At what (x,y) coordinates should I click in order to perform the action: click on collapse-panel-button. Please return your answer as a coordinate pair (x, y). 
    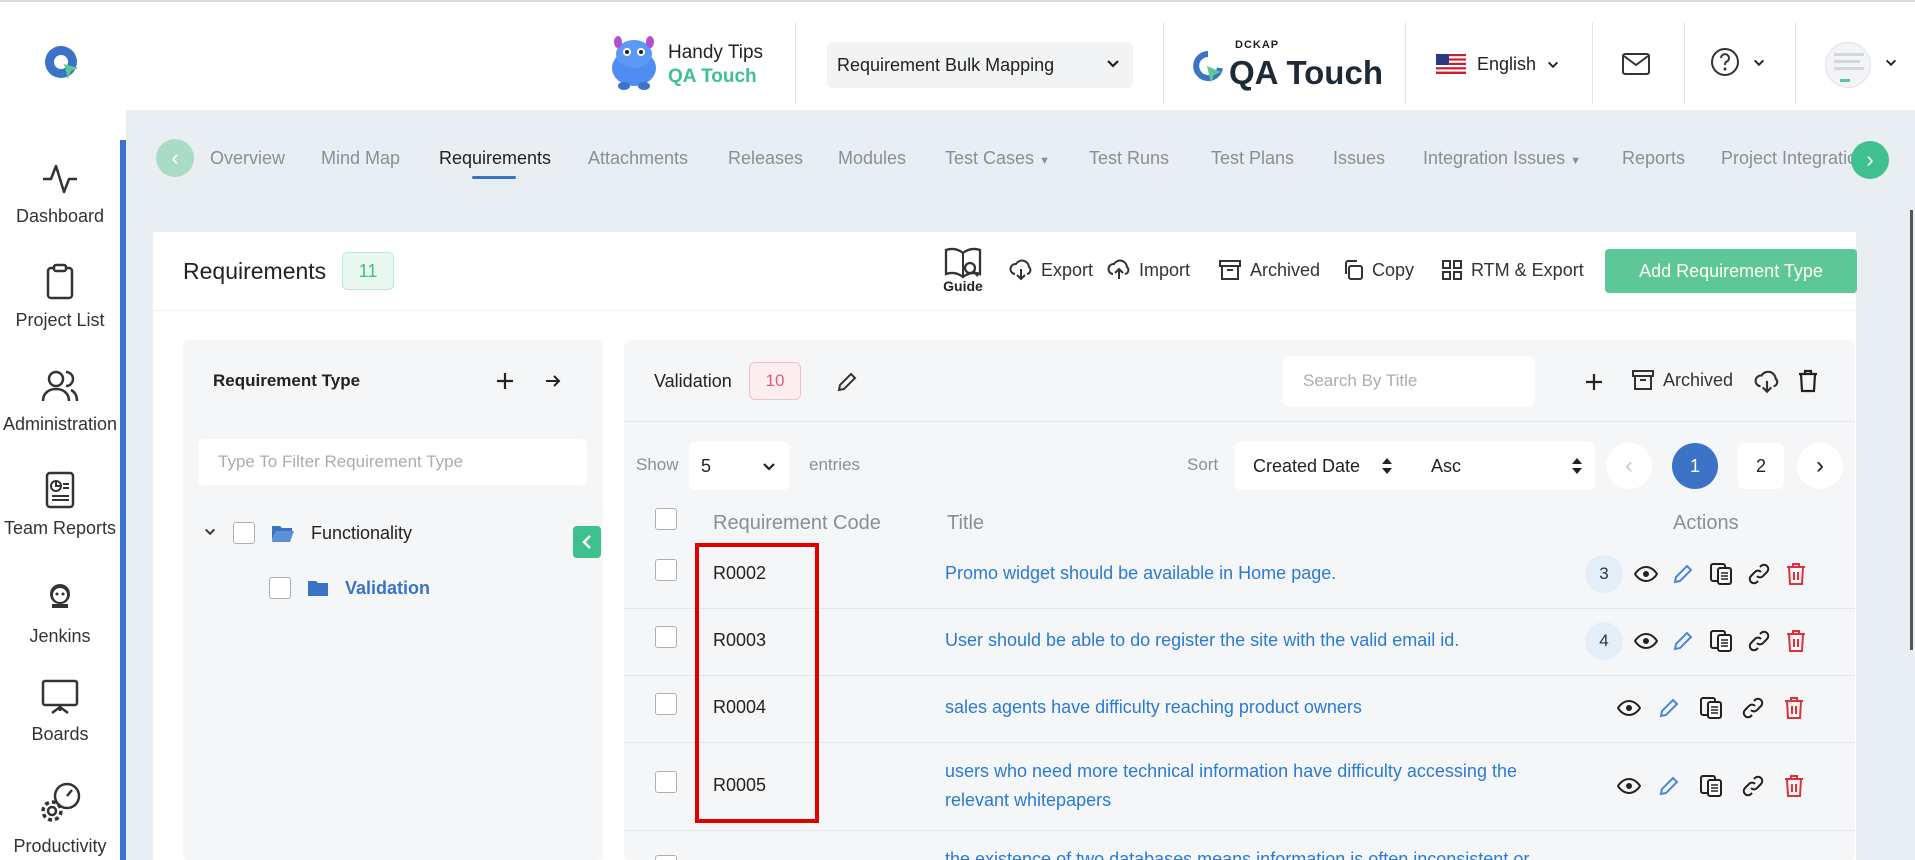
    Looking at the image, I should click on (587, 542).